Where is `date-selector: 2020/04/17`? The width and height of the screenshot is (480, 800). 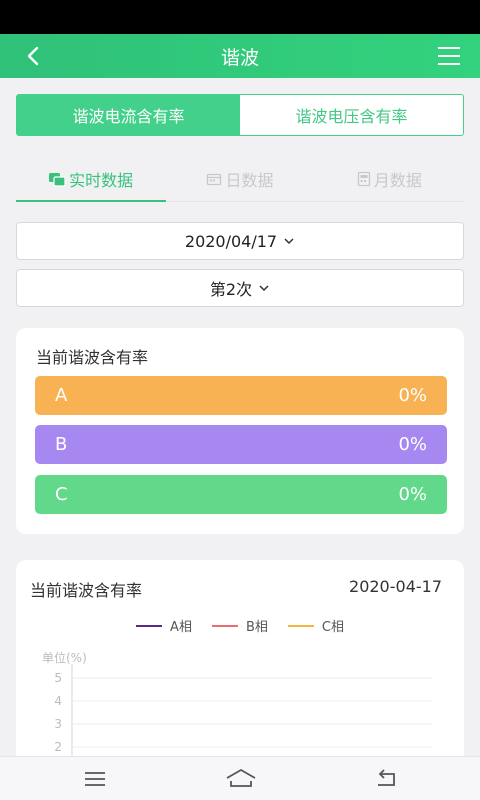
date-selector: 2020/04/17 is located at coordinates (240, 241).